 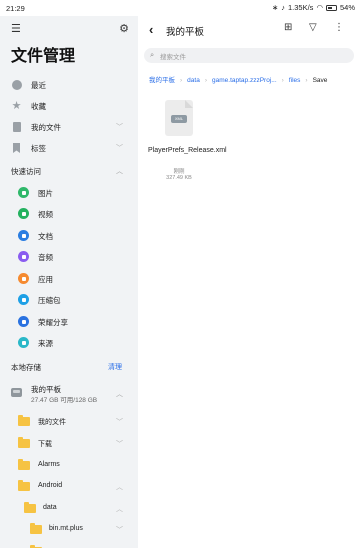 I want to click on more-options-icon: ⋮, so click(x=339, y=27).